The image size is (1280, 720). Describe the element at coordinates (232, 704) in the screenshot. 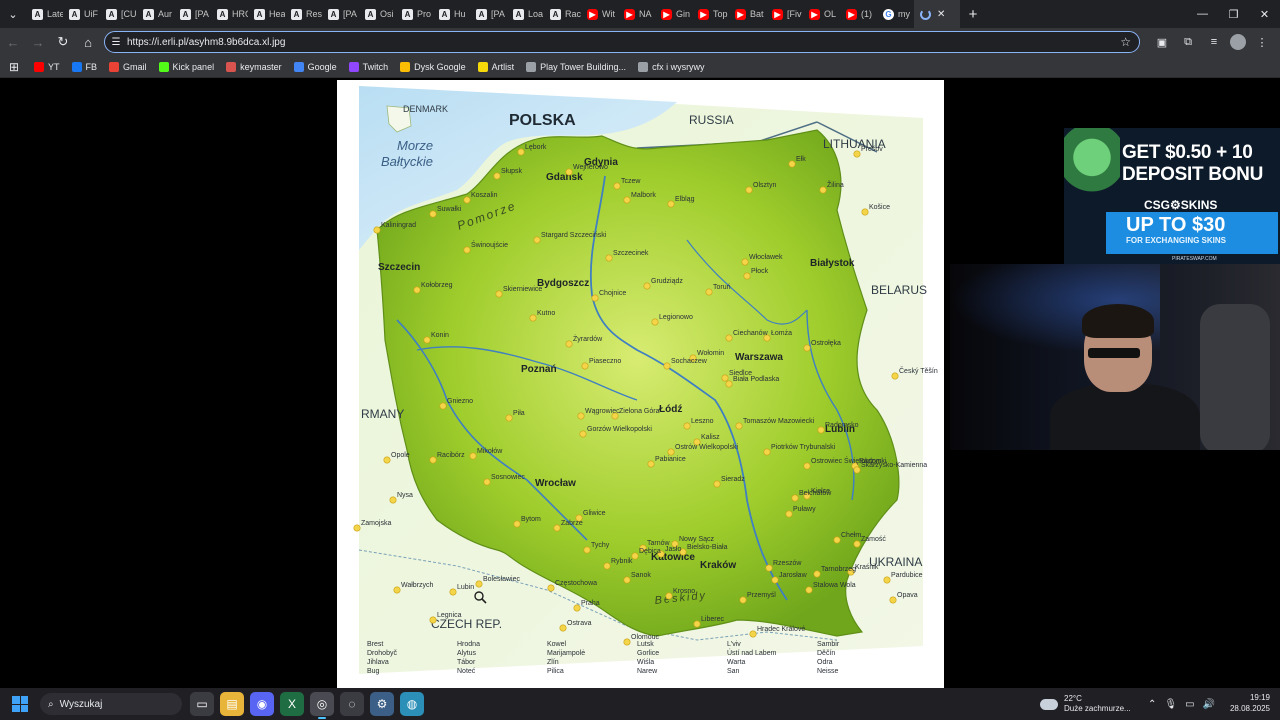

I see `file-explorer-icon: ▤` at that location.